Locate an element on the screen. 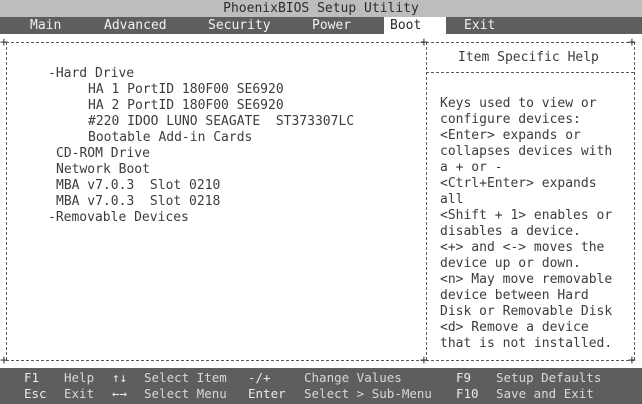 Image resolution: width=642 pixels, height=404 pixels. change-values-hint: Change Values is located at coordinates (353, 377).